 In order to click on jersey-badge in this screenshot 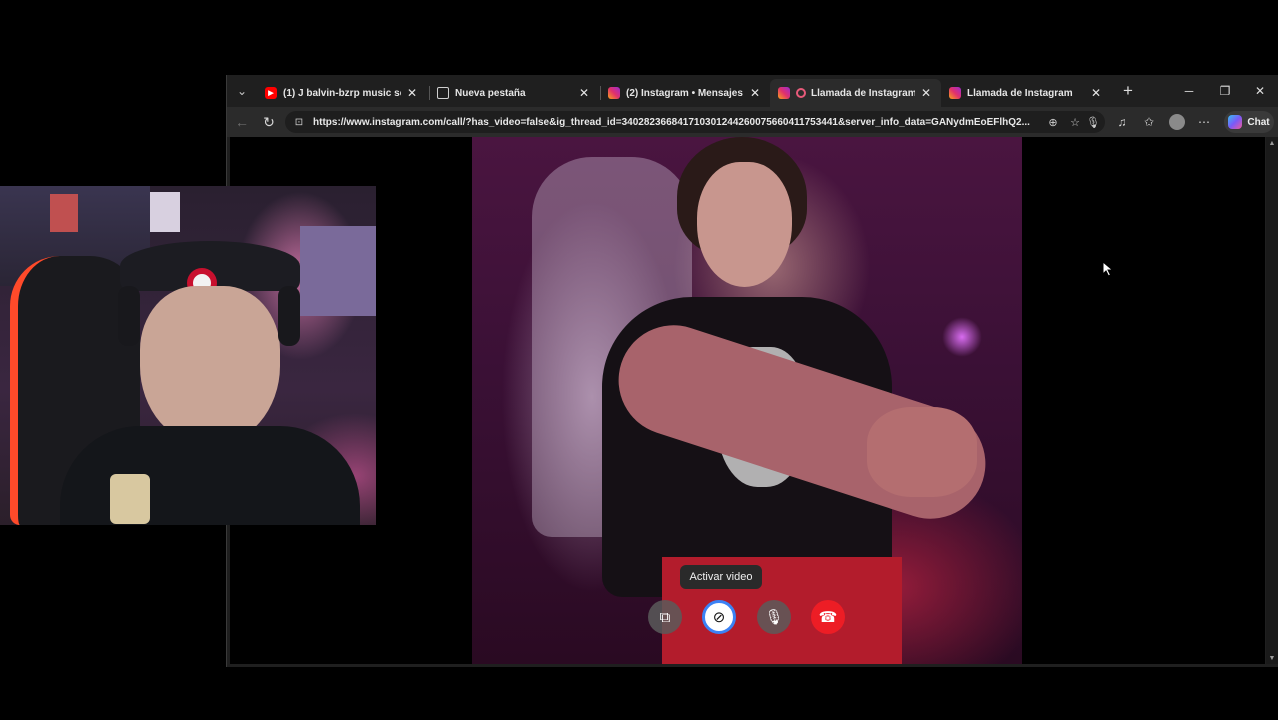, I will do `click(130, 499)`.